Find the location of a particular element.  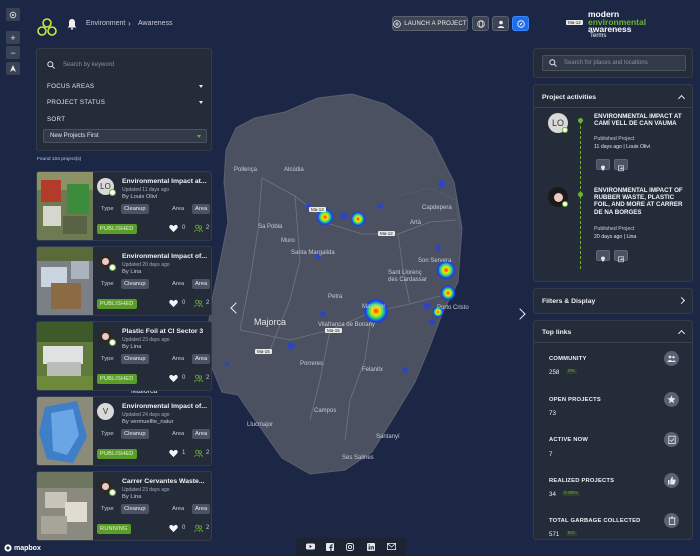

author-avatar: V is located at coordinates (105, 411).